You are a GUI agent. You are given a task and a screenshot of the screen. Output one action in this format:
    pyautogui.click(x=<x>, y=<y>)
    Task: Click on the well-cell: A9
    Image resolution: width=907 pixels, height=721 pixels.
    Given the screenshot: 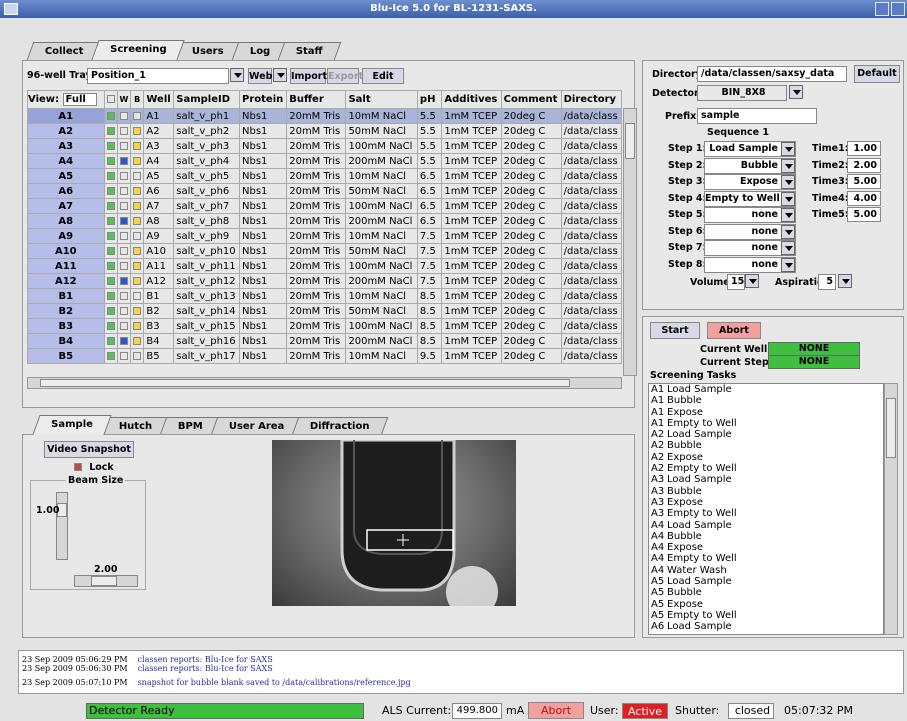 What is the action you would take?
    pyautogui.click(x=66, y=236)
    